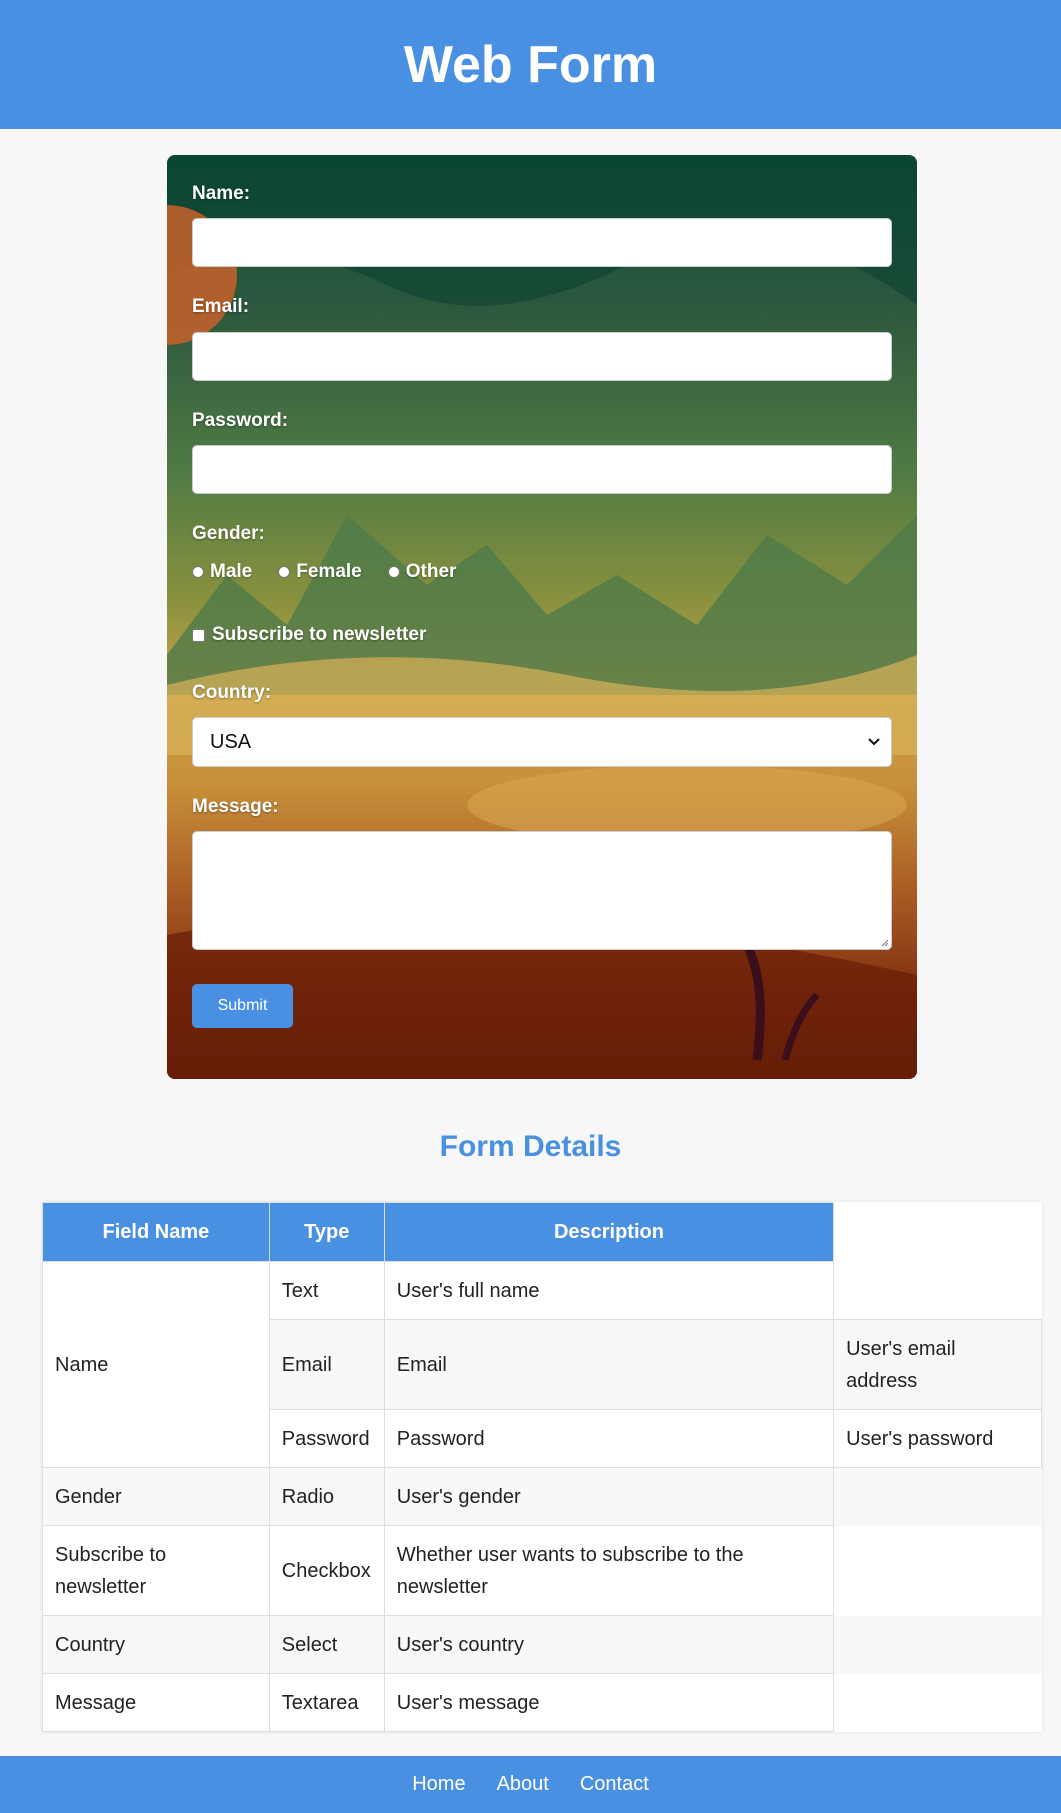 The height and width of the screenshot is (1813, 1061). I want to click on description-cell: Email, so click(609, 1364).